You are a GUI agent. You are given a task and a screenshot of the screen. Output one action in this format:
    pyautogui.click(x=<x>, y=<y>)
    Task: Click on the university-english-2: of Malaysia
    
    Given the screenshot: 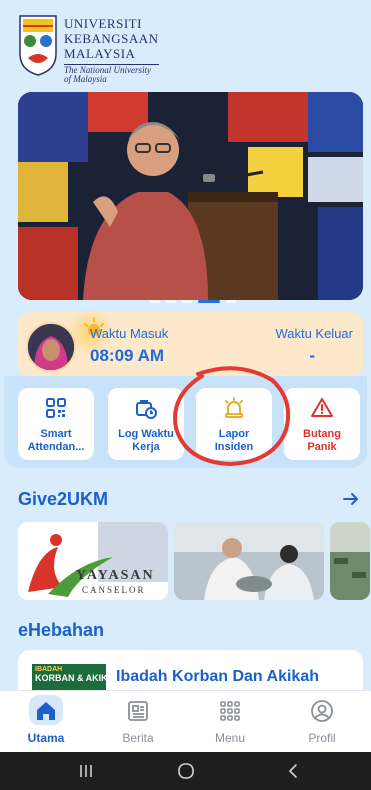 What is the action you would take?
    pyautogui.click(x=85, y=79)
    